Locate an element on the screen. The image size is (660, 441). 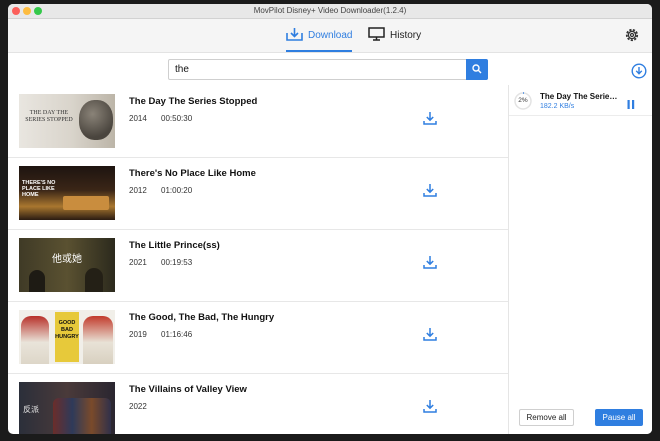
queue-item-title: The Day The Series Stopped is located at coordinates (580, 96).